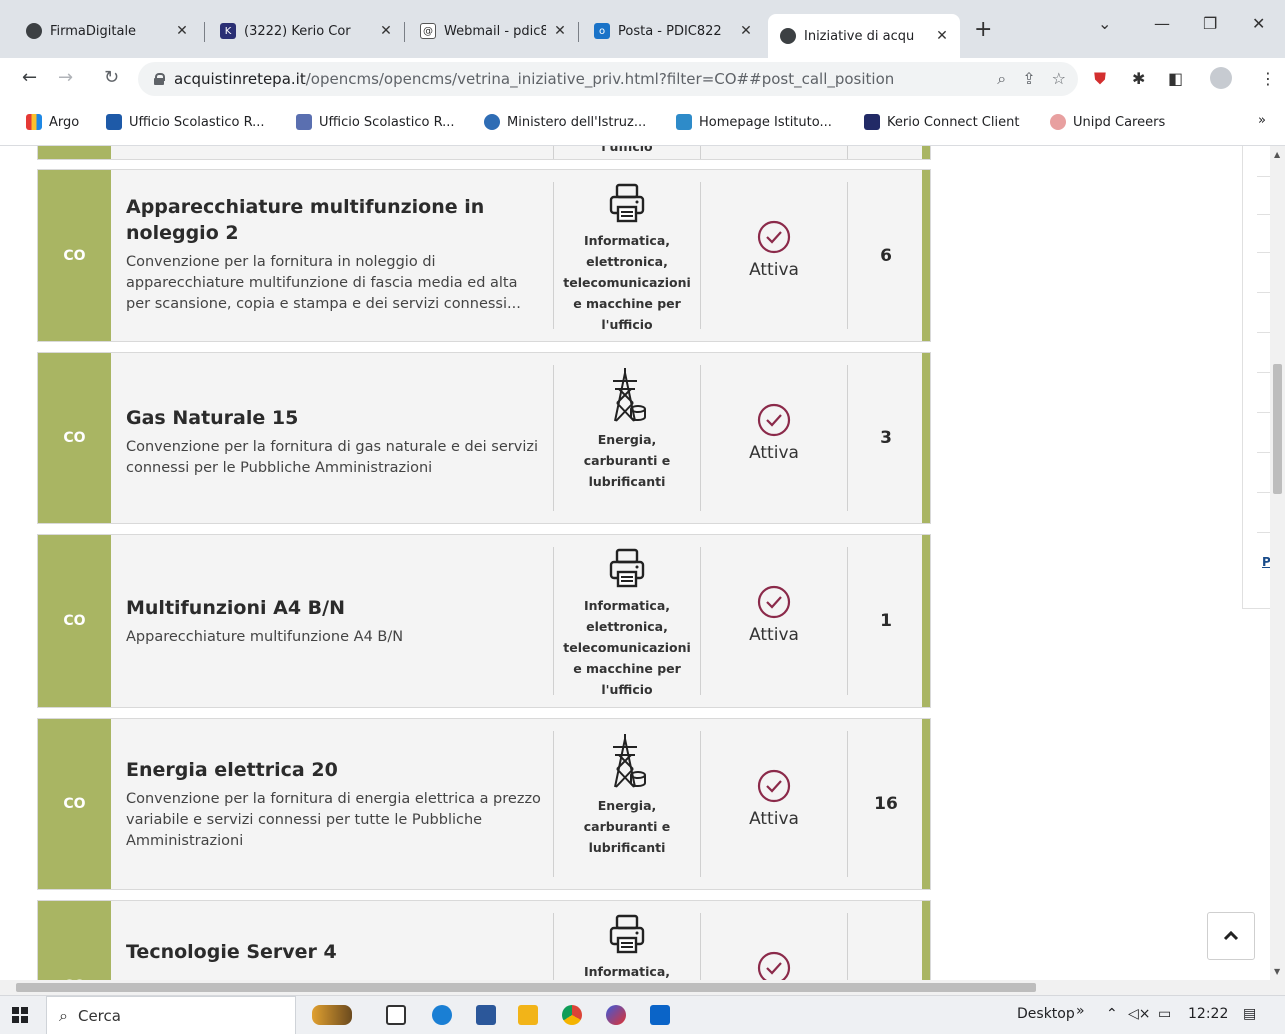 The image size is (1285, 1034). I want to click on tab-webmail: @ Webmail - pdic8 ✕, so click(493, 31).